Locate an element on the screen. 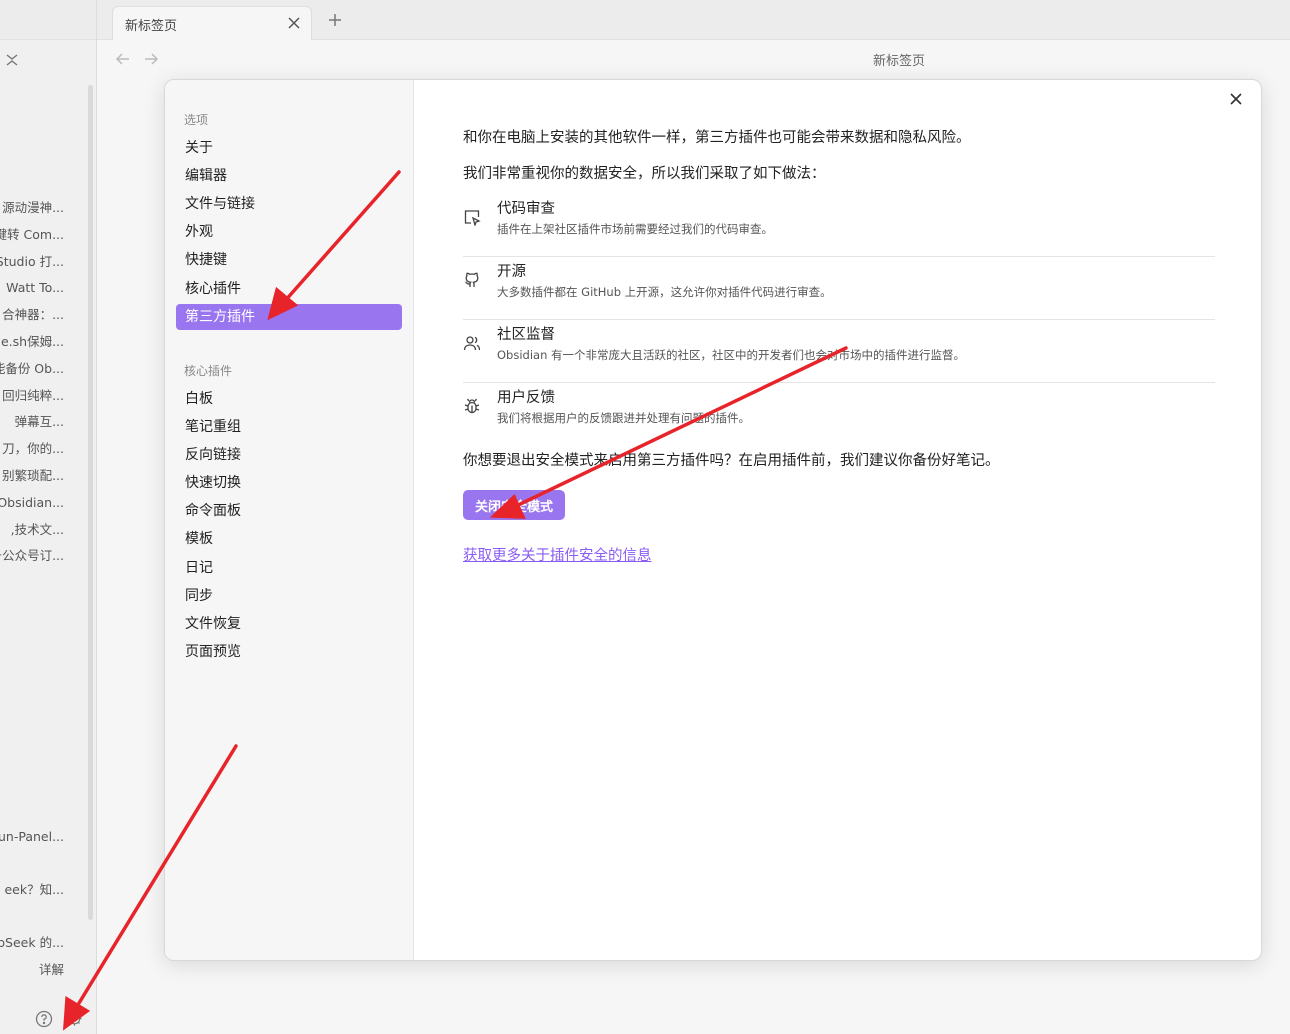 The height and width of the screenshot is (1034, 1290). nav-item-canvas: 白板 is located at coordinates (289, 399).